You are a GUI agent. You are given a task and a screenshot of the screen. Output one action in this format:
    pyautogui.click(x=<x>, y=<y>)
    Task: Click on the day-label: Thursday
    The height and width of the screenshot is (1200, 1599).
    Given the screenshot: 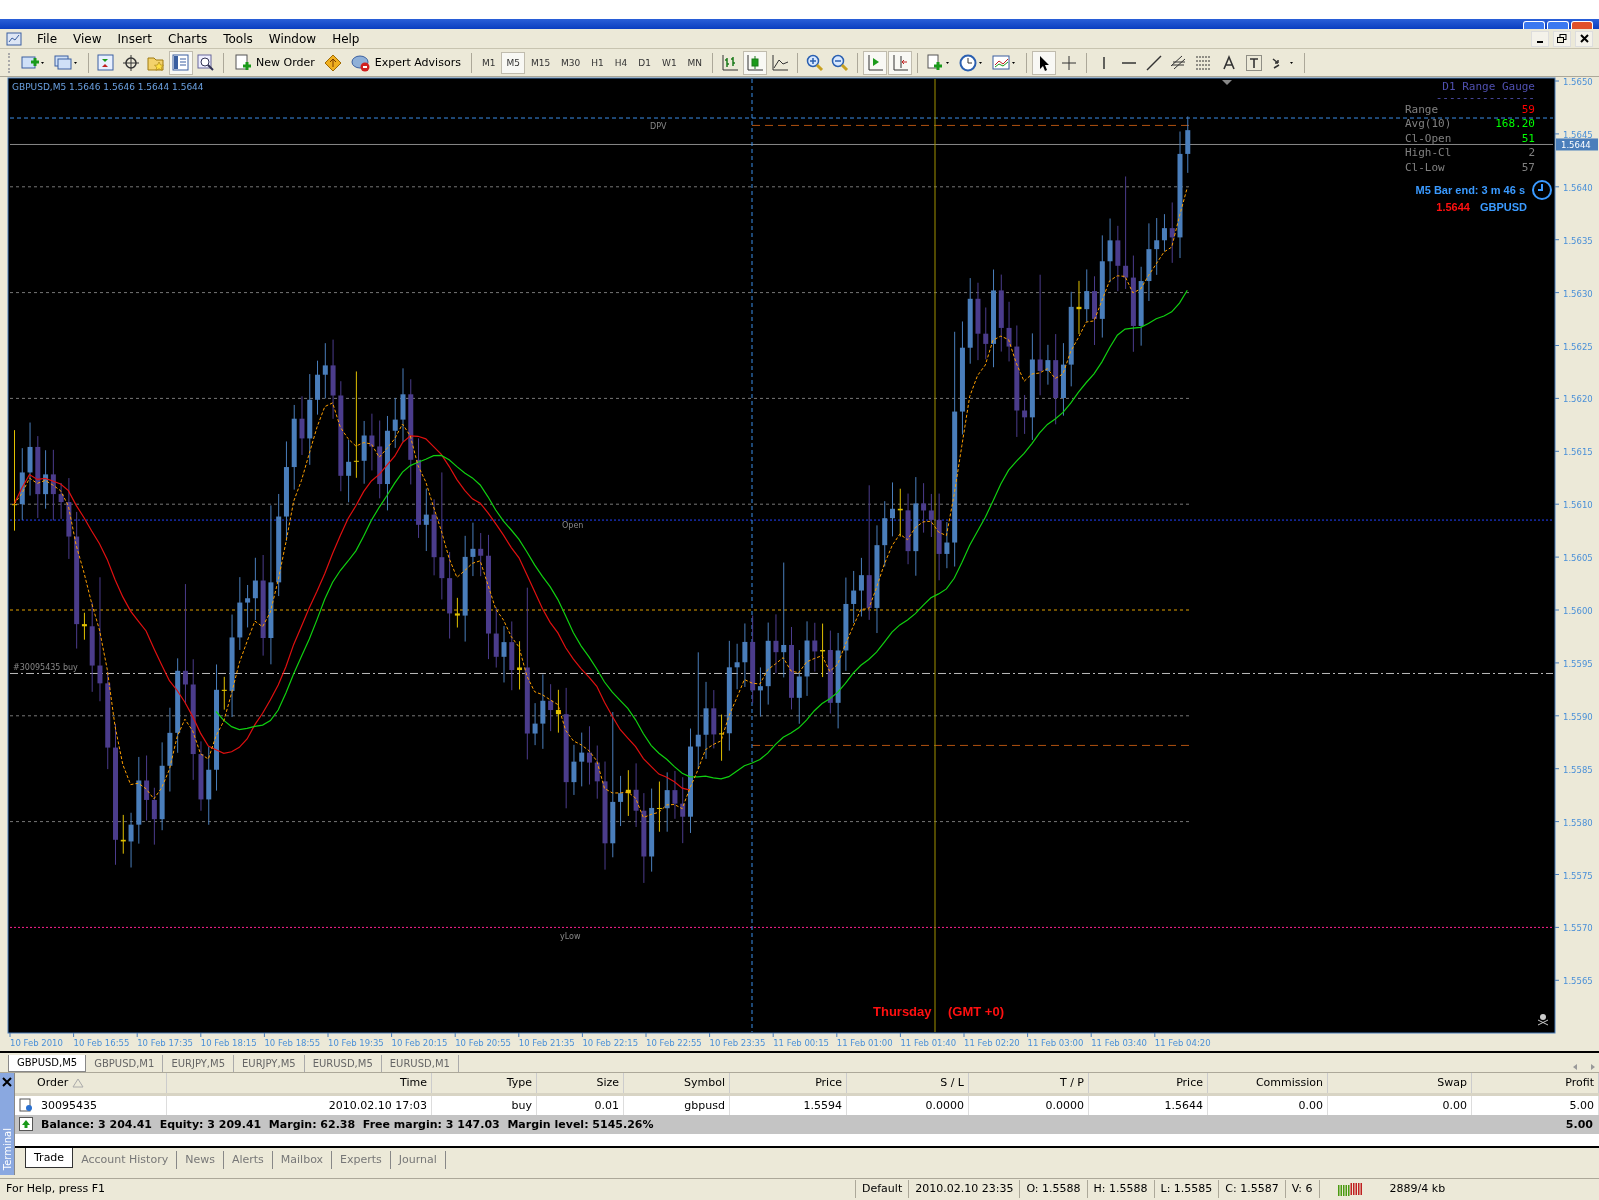 What is the action you would take?
    pyautogui.click(x=902, y=1011)
    